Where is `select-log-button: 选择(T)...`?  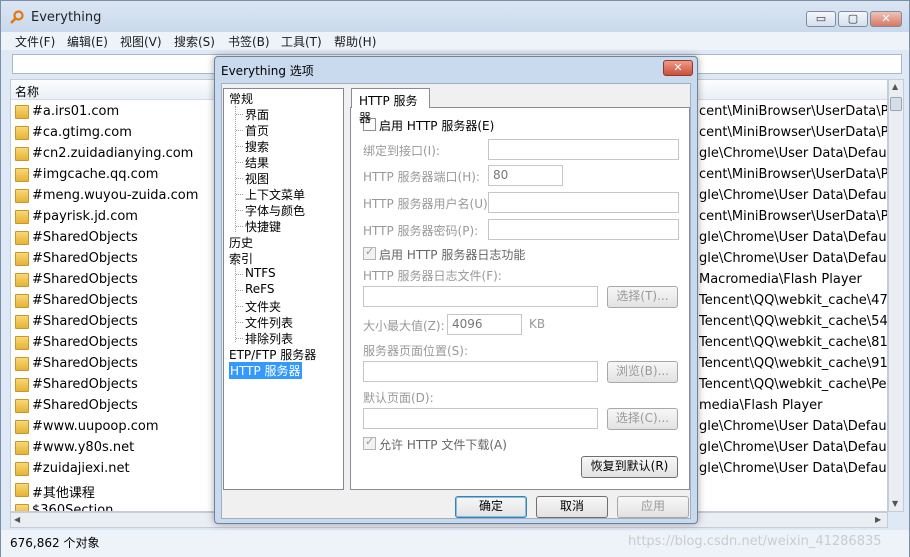 select-log-button: 选择(T)... is located at coordinates (642, 297).